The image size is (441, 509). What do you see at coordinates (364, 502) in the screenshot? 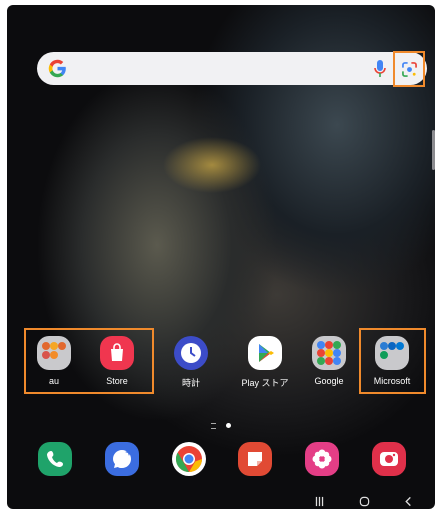
I see `home-icon` at bounding box center [364, 502].